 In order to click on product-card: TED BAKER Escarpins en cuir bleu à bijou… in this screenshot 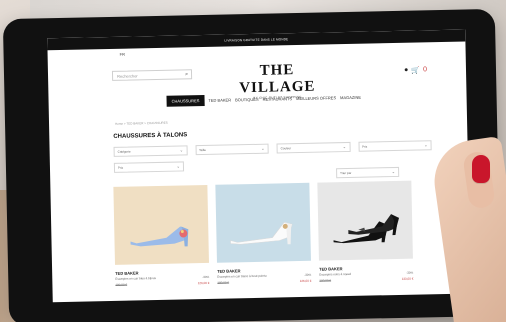, I will do `click(161, 237)`.